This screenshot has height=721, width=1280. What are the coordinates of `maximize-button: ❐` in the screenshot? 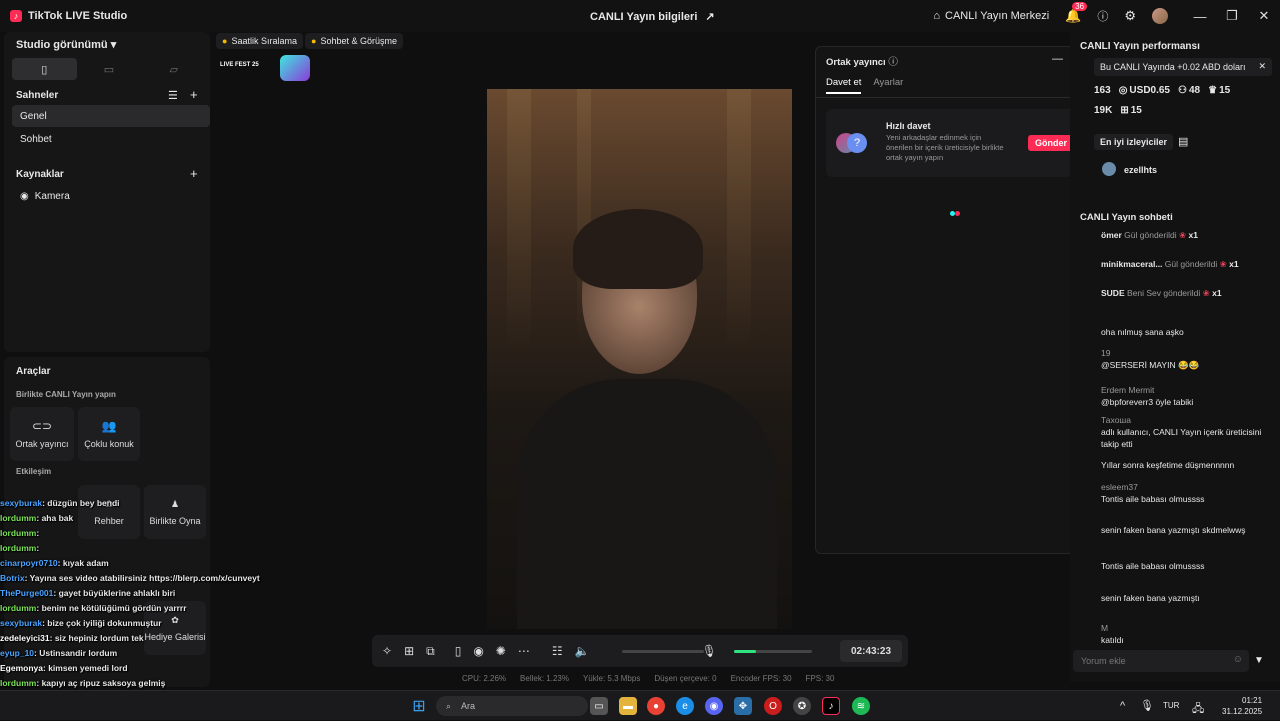 It's located at (1232, 16).